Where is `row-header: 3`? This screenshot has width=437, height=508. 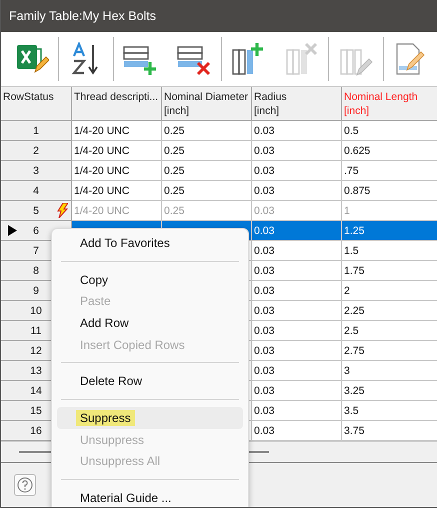 row-header: 3 is located at coordinates (36, 171).